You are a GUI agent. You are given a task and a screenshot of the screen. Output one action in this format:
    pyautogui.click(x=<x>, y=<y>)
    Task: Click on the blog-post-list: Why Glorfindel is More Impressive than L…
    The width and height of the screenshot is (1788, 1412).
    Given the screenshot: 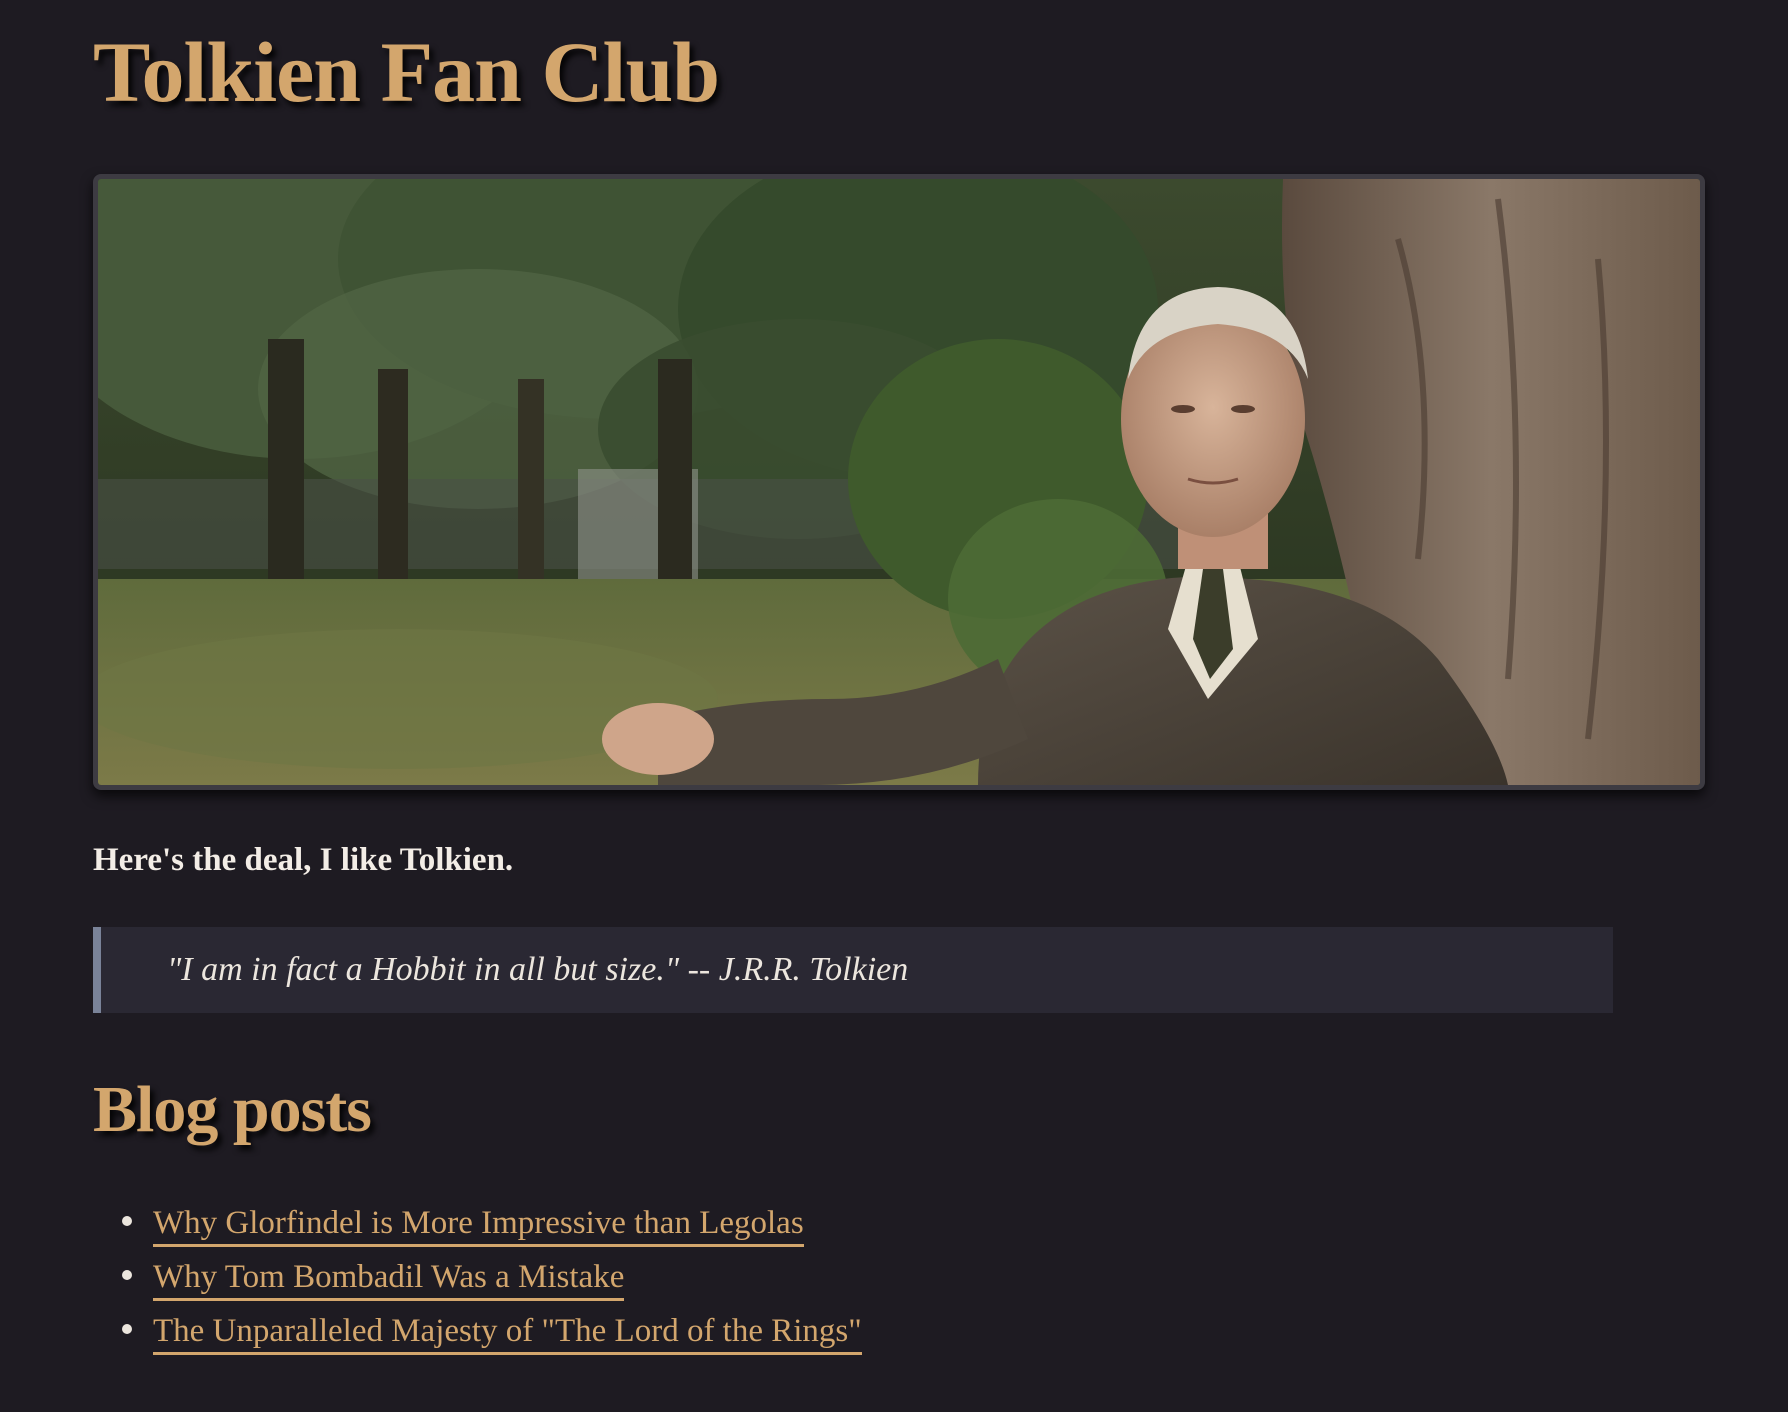 What is the action you would take?
    pyautogui.click(x=477, y=1283)
    